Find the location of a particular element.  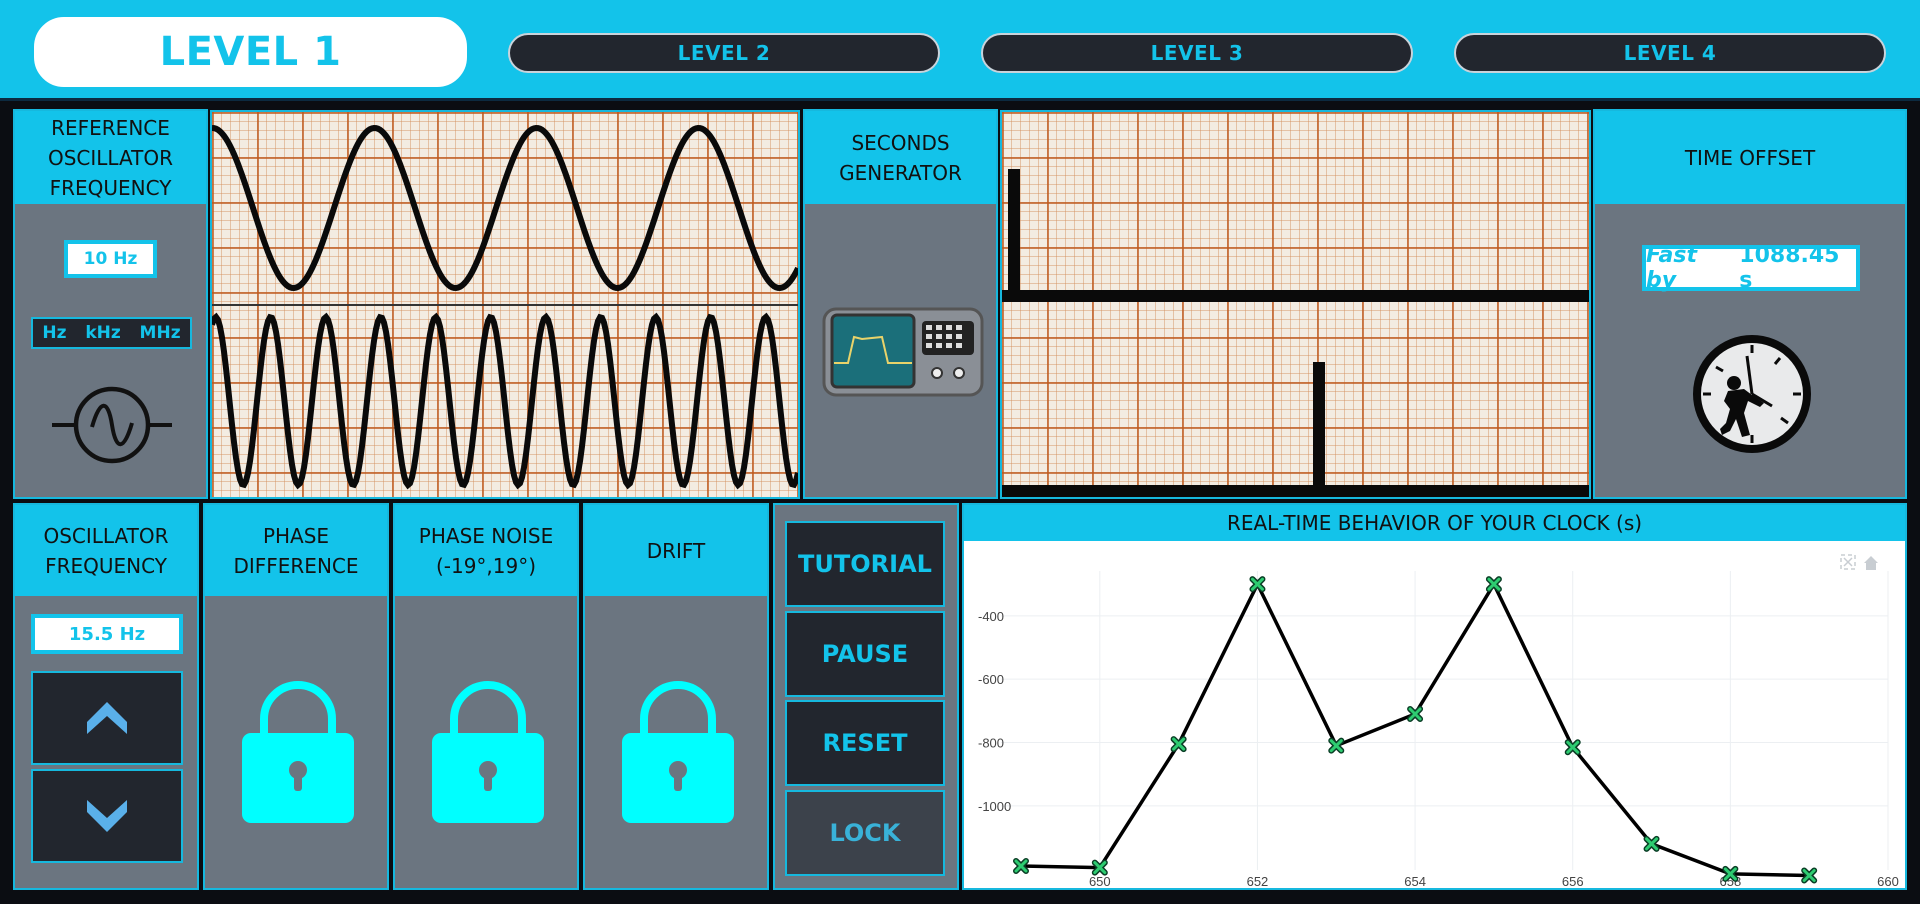

seconds-generator-panel: SECONDS GENERATOR is located at coordinates (900, 304).